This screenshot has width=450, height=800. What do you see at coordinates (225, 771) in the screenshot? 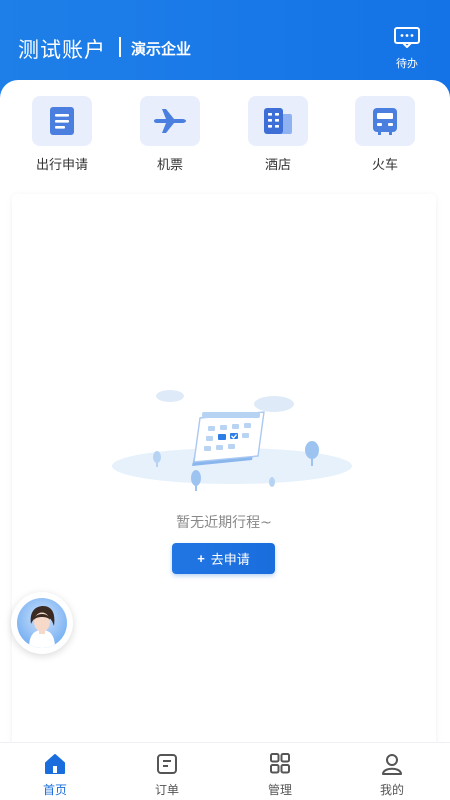
I see `bottom-tab-bar: 首页 订单 管理 我的` at bounding box center [225, 771].